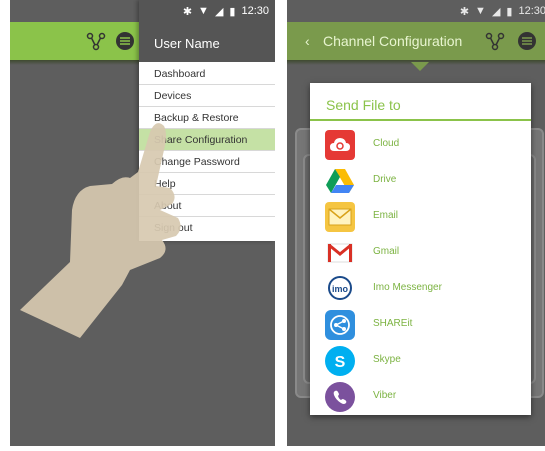 The height and width of the screenshot is (451, 545). I want to click on share-target-shareit: SHAREit, so click(420, 324).